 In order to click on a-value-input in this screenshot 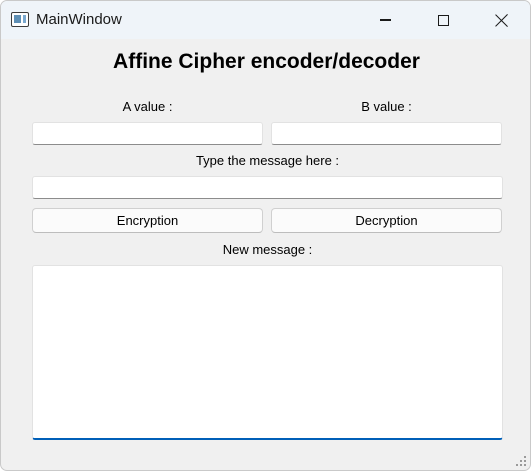, I will do `click(147, 133)`.